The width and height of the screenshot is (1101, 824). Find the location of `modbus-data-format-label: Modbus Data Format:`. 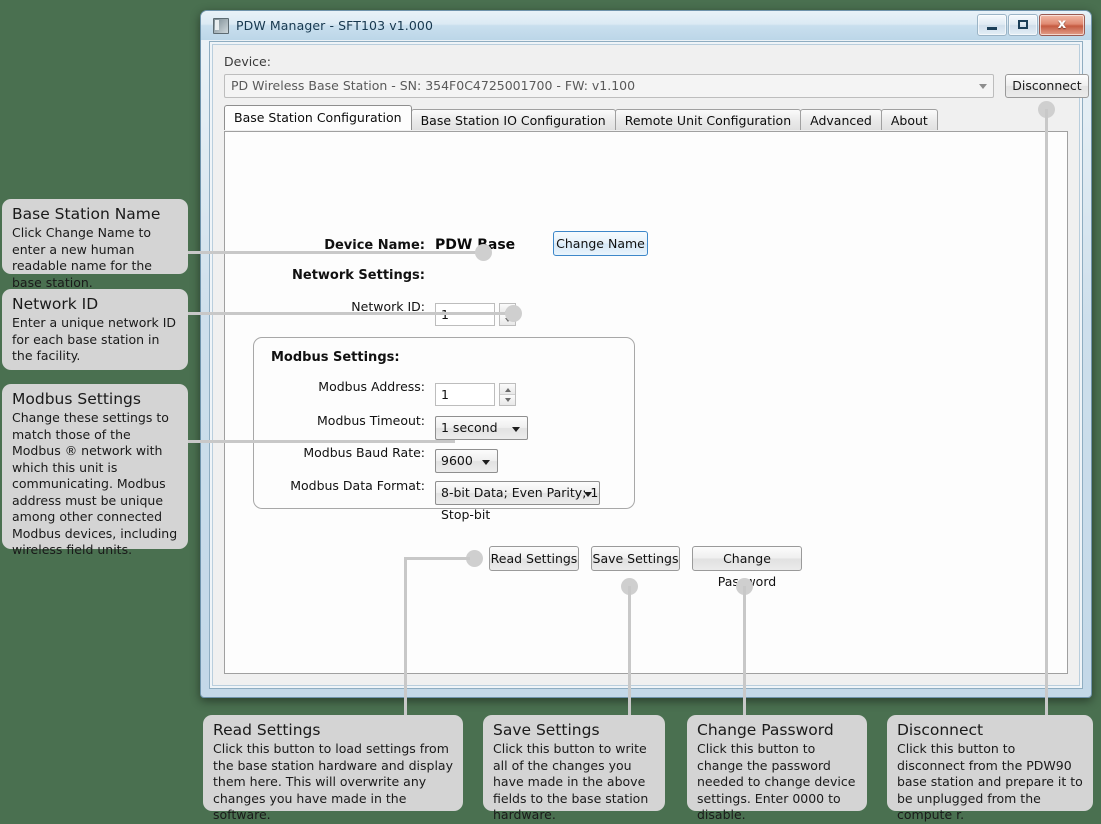

modbus-data-format-label: Modbus Data Format: is located at coordinates (357, 485).